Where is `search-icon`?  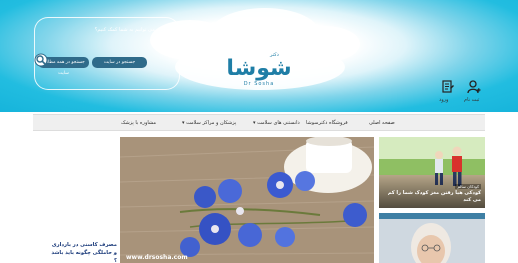 search-icon is located at coordinates (41, 61).